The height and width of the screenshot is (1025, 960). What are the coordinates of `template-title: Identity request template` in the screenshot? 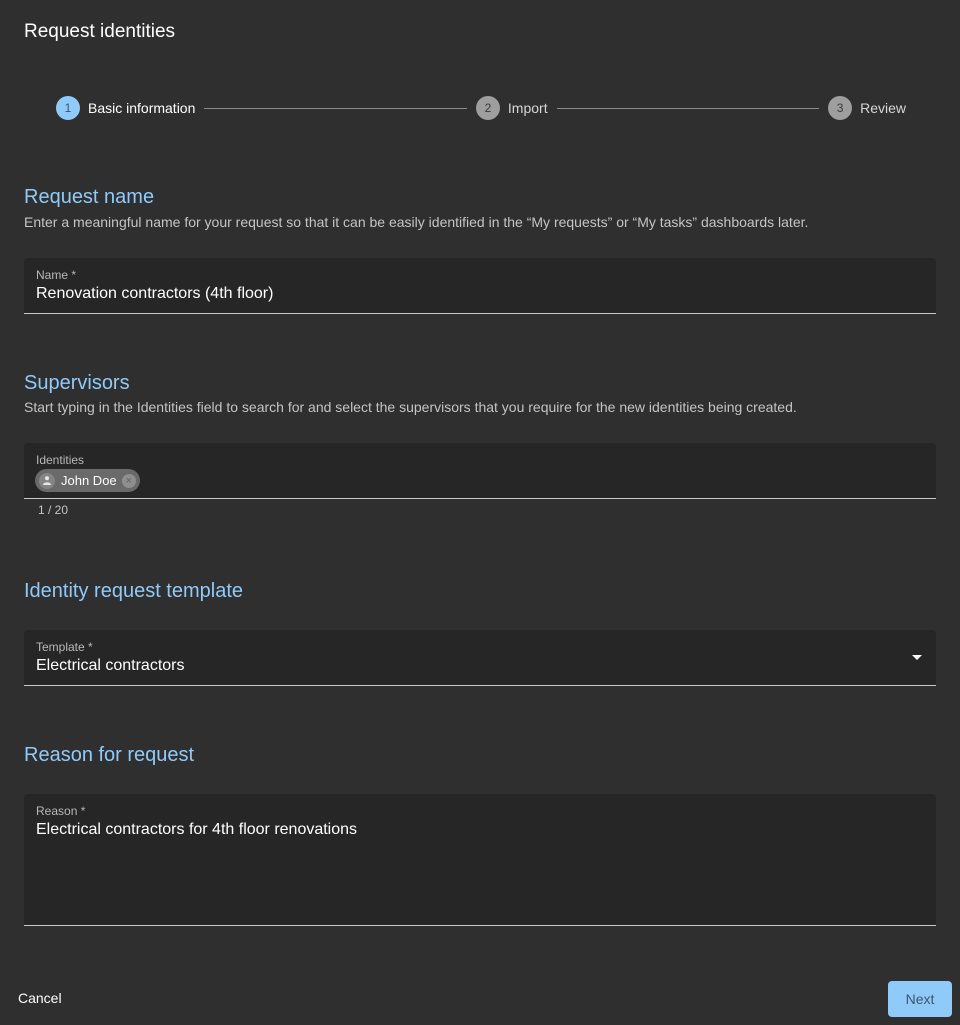 It's located at (134, 591).